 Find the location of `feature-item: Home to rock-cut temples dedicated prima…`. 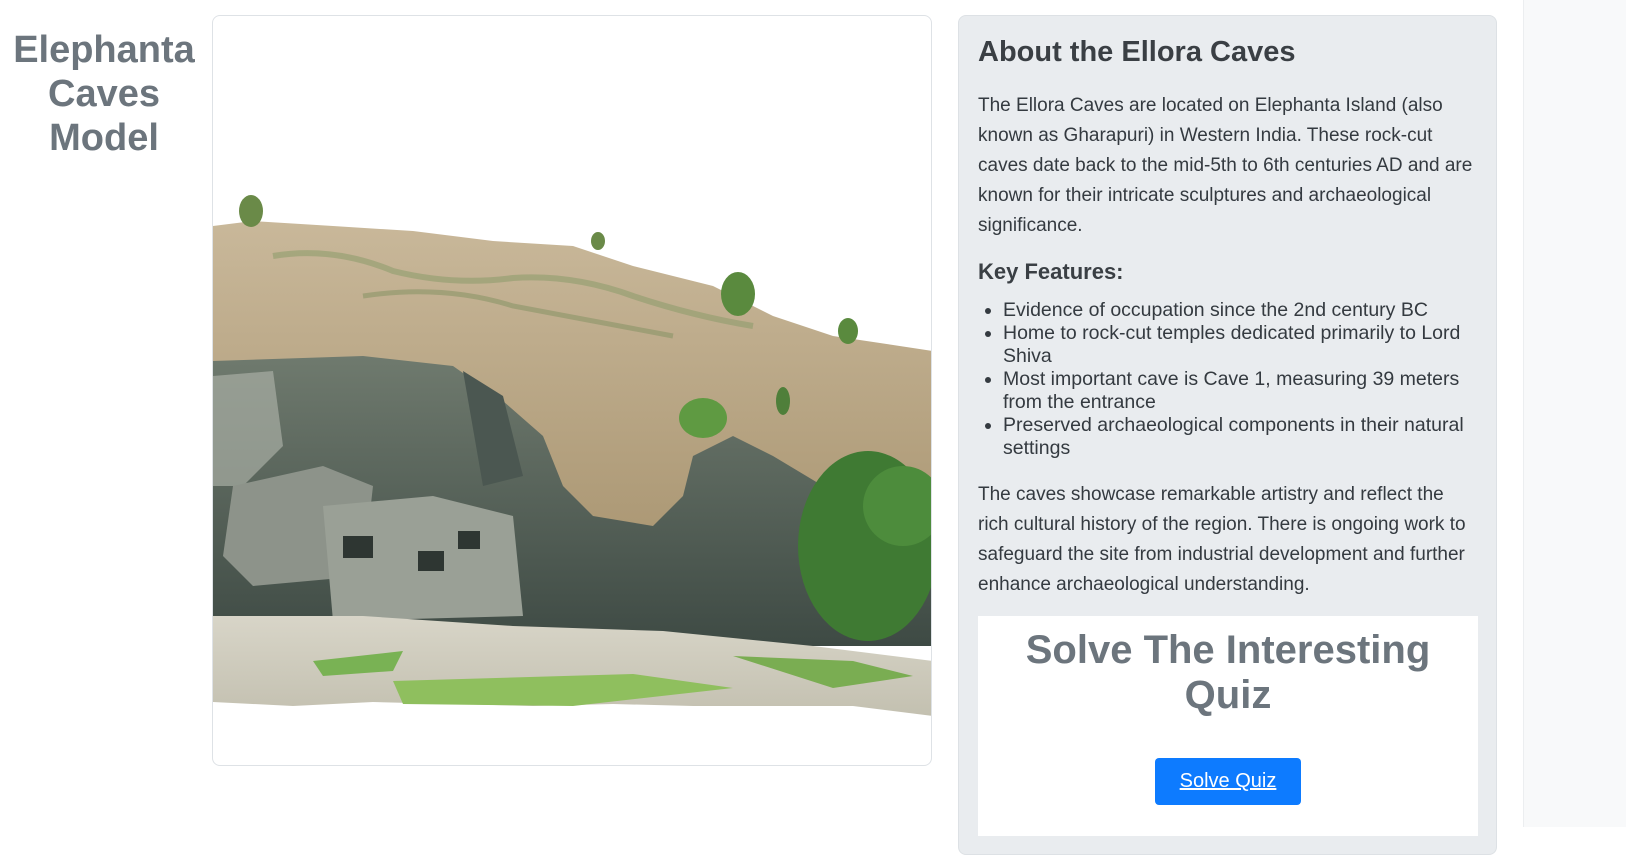

feature-item: Home to rock-cut temples dedicated prima… is located at coordinates (1240, 345).